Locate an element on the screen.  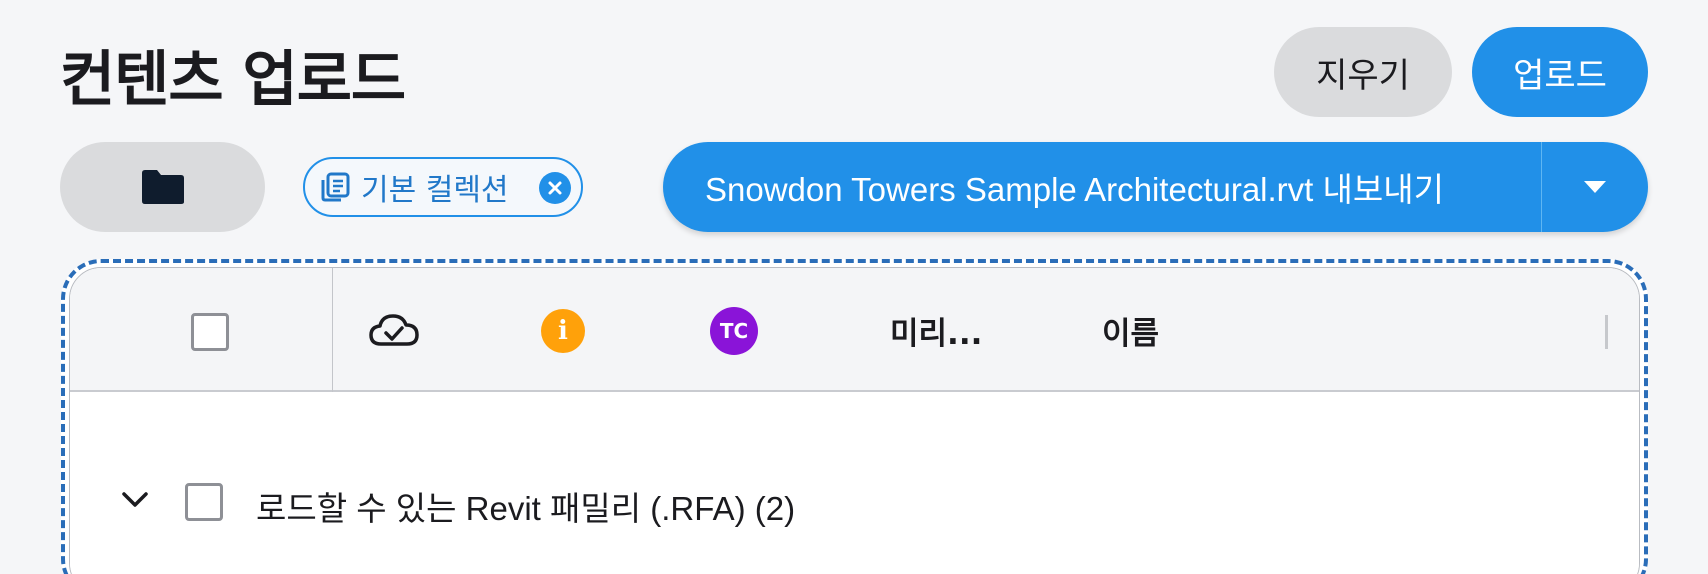
collection-chip: 기본 컬렉션 is located at coordinates (443, 187).